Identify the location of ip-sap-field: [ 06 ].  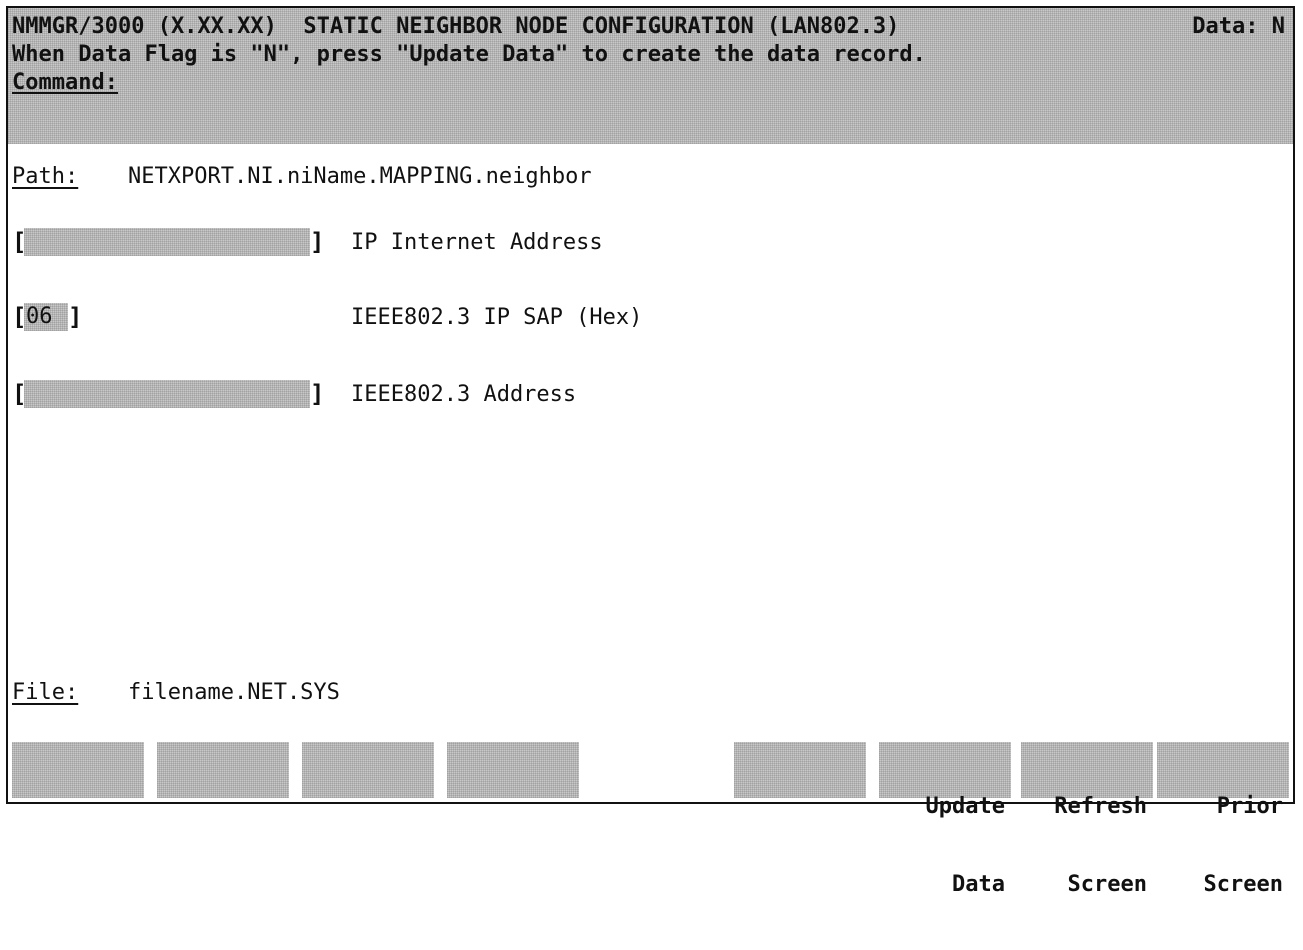
(47, 317).